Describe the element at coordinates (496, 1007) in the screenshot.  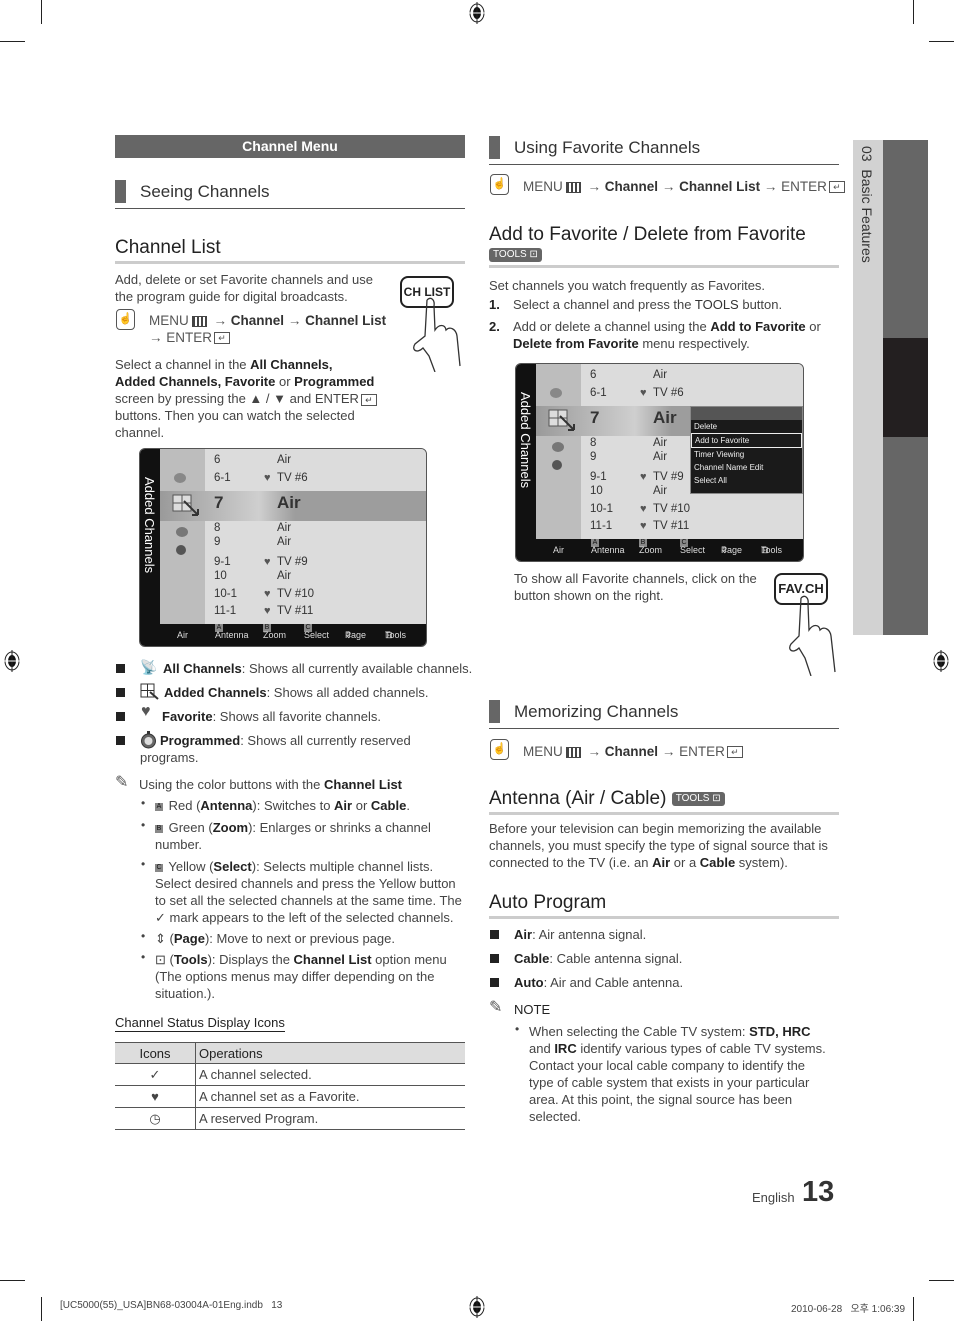
I see `note-pencil-icon: ✎` at that location.